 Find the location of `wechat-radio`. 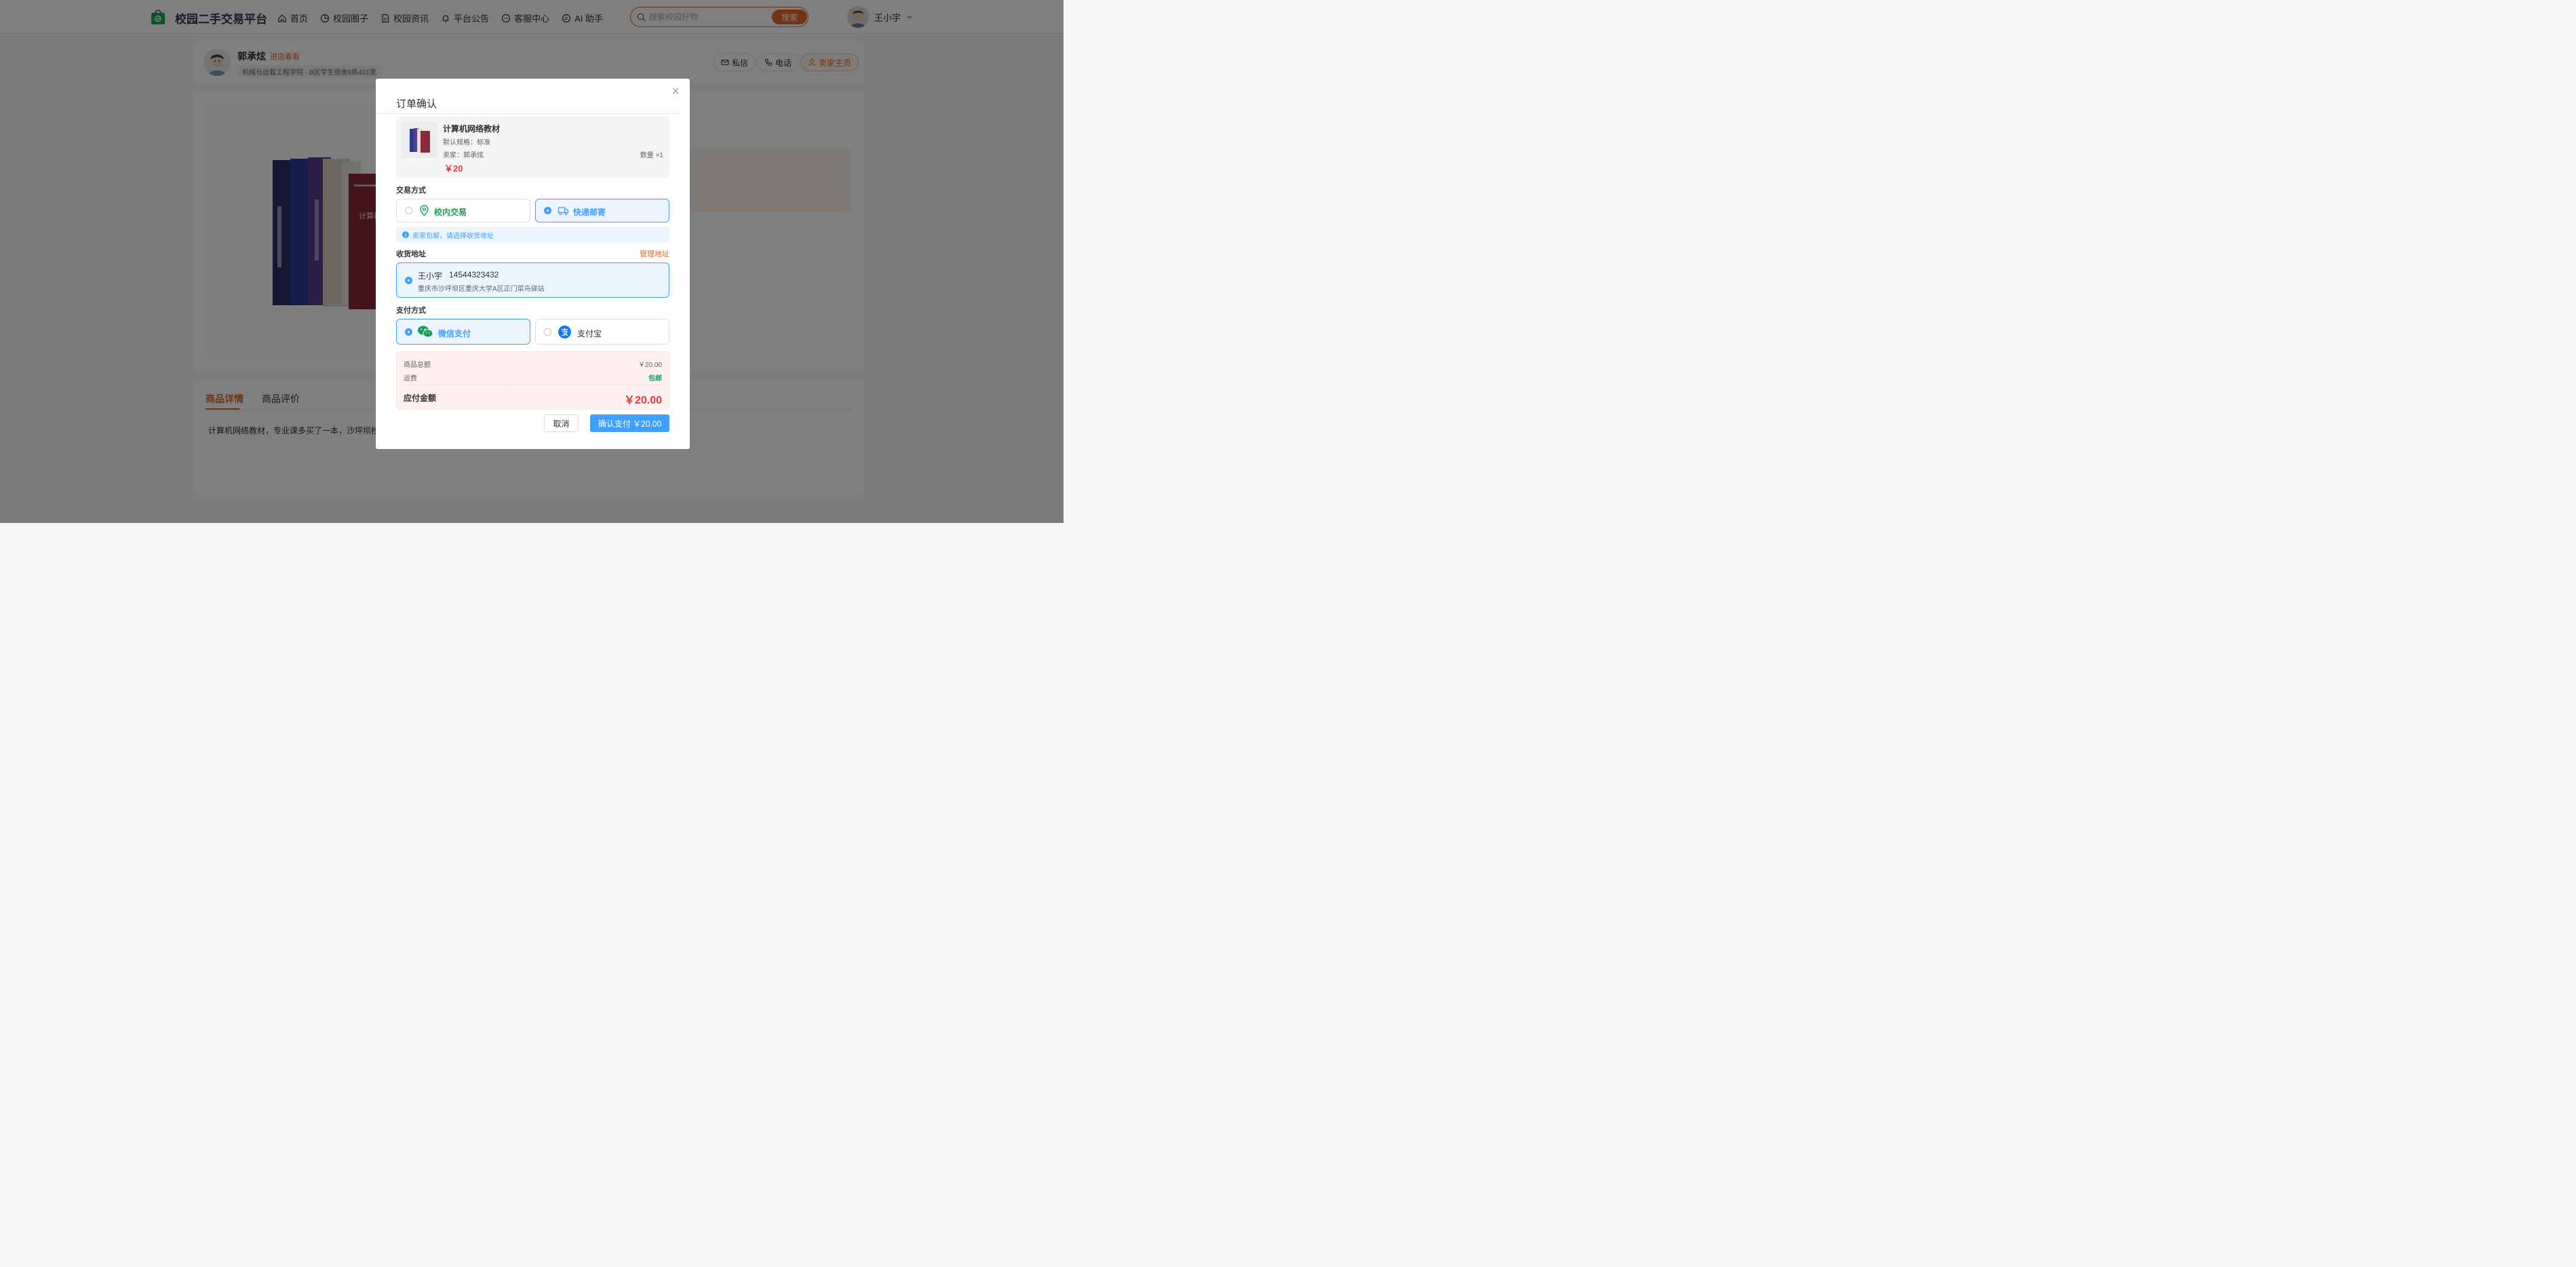

wechat-radio is located at coordinates (408, 332).